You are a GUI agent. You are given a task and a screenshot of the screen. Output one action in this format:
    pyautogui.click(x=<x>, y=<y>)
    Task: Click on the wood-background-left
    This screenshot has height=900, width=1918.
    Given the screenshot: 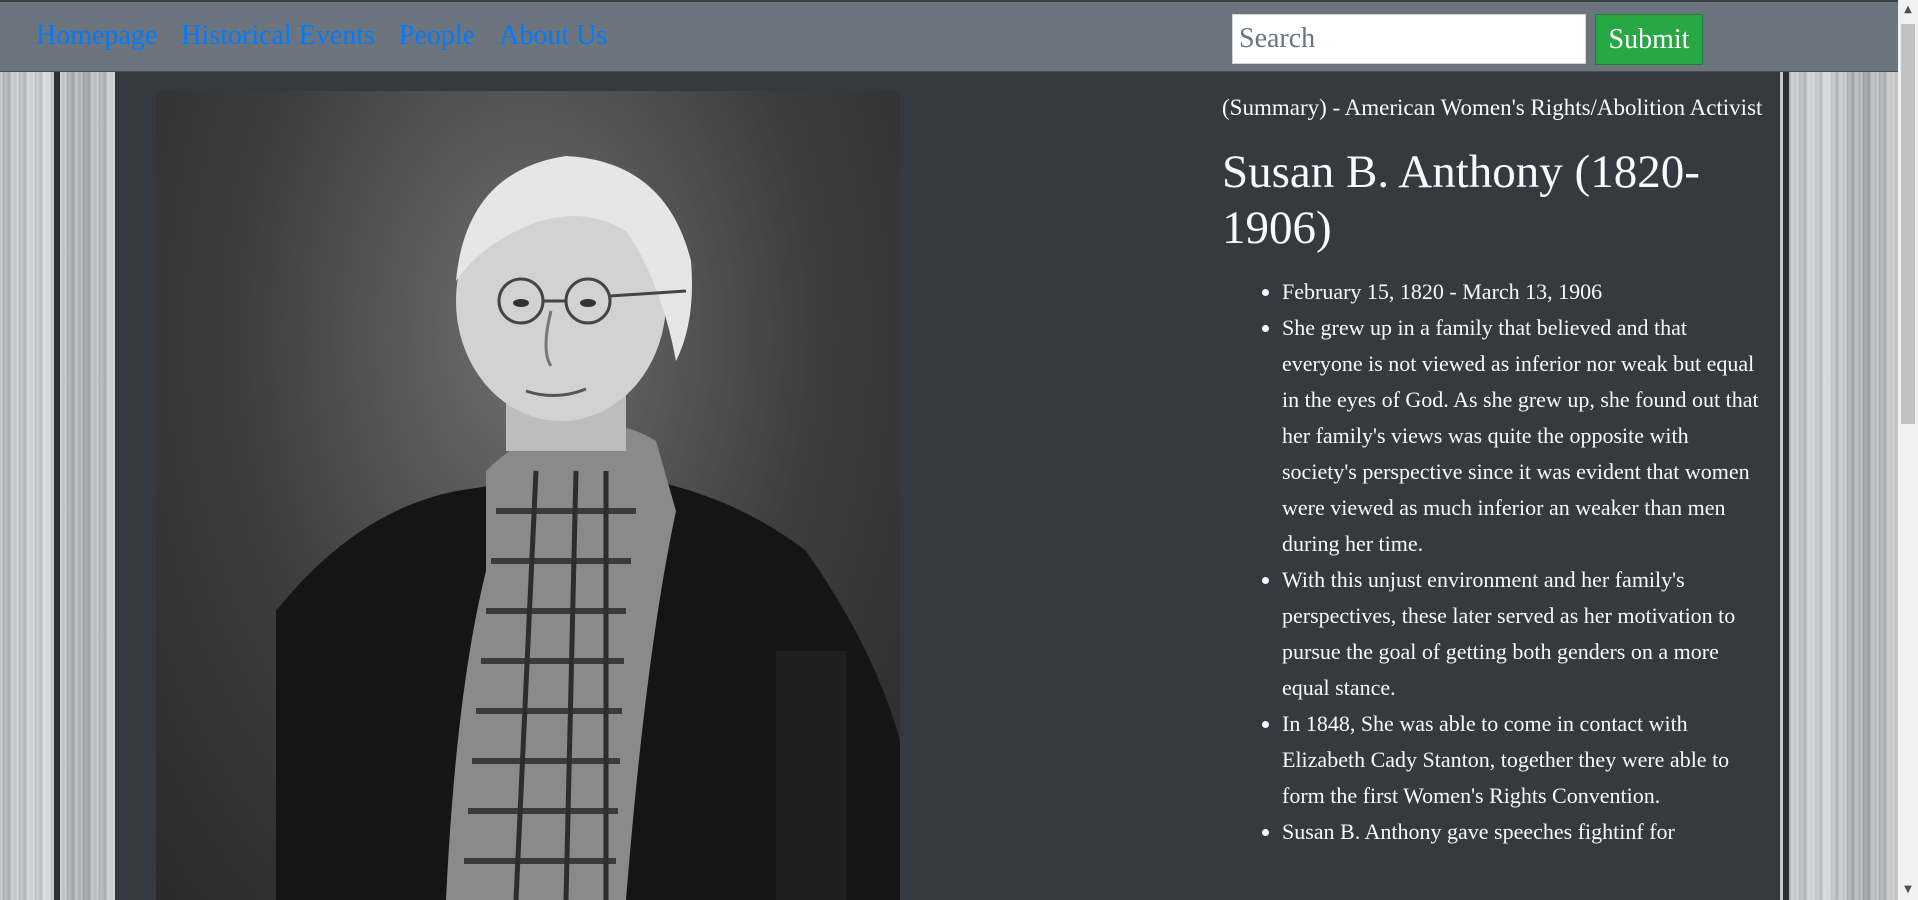 What is the action you would take?
    pyautogui.click(x=57, y=450)
    